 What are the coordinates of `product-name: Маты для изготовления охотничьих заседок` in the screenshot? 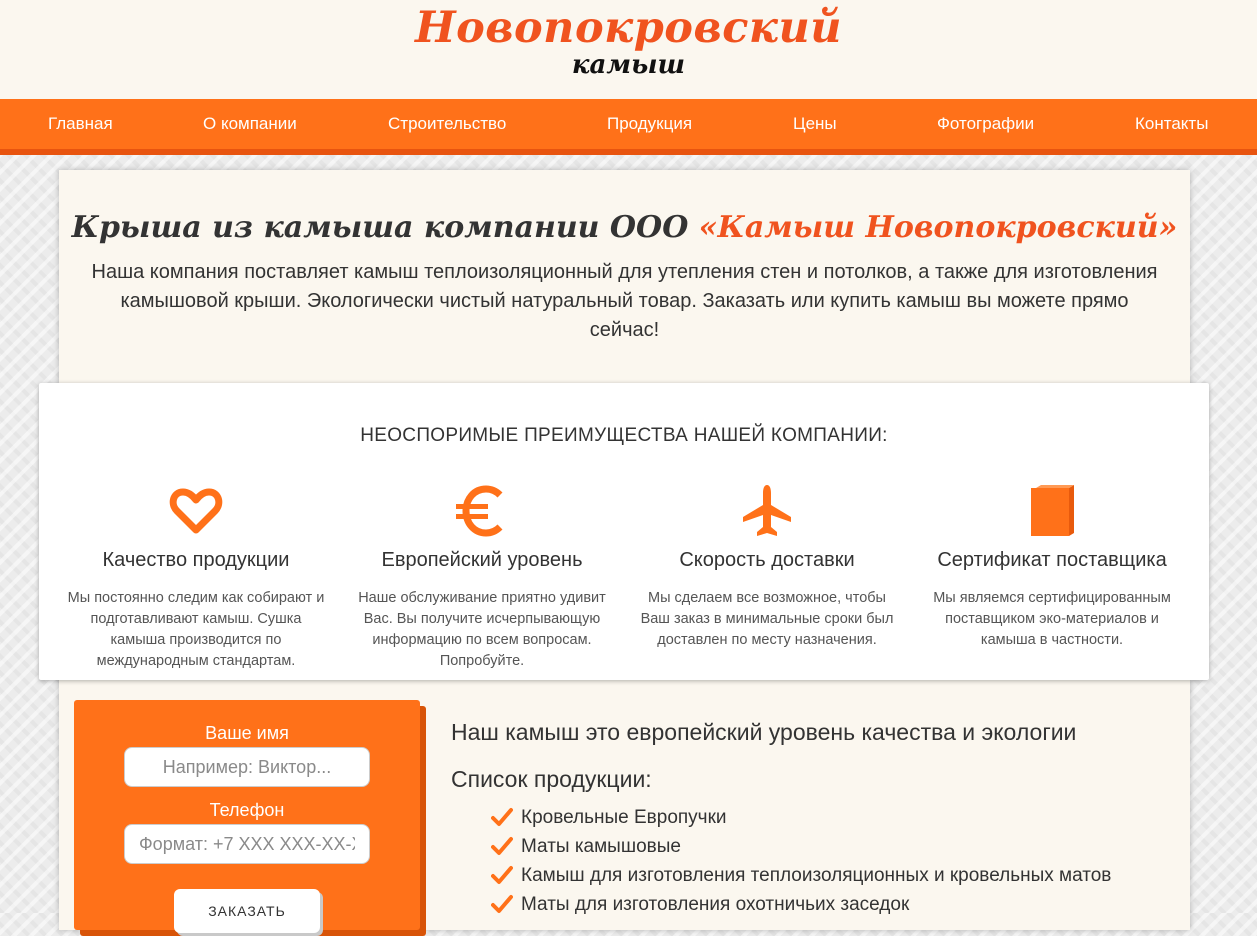 It's located at (715, 904).